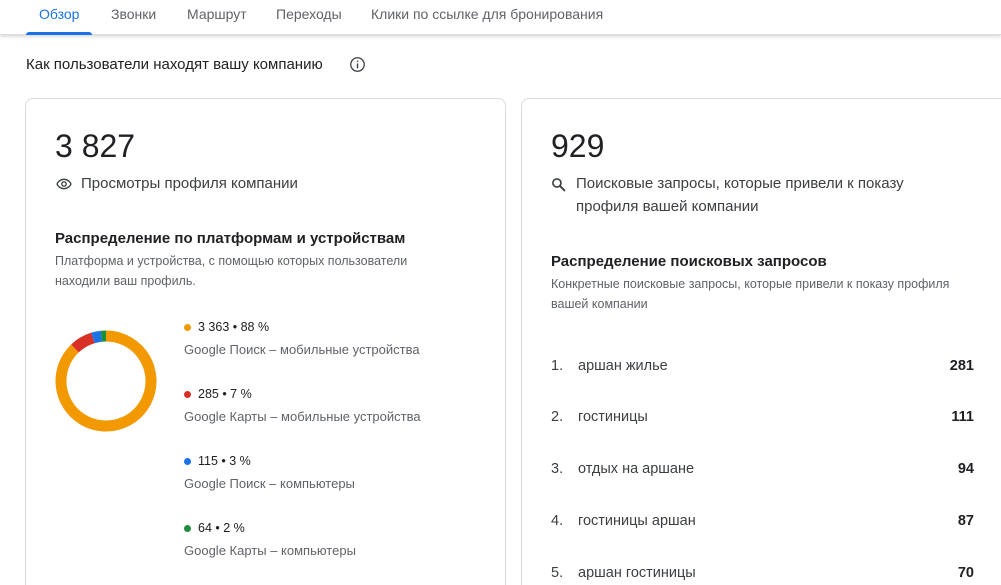  Describe the element at coordinates (217, 14) in the screenshot. I see `tab-directions: Маршрут` at that location.